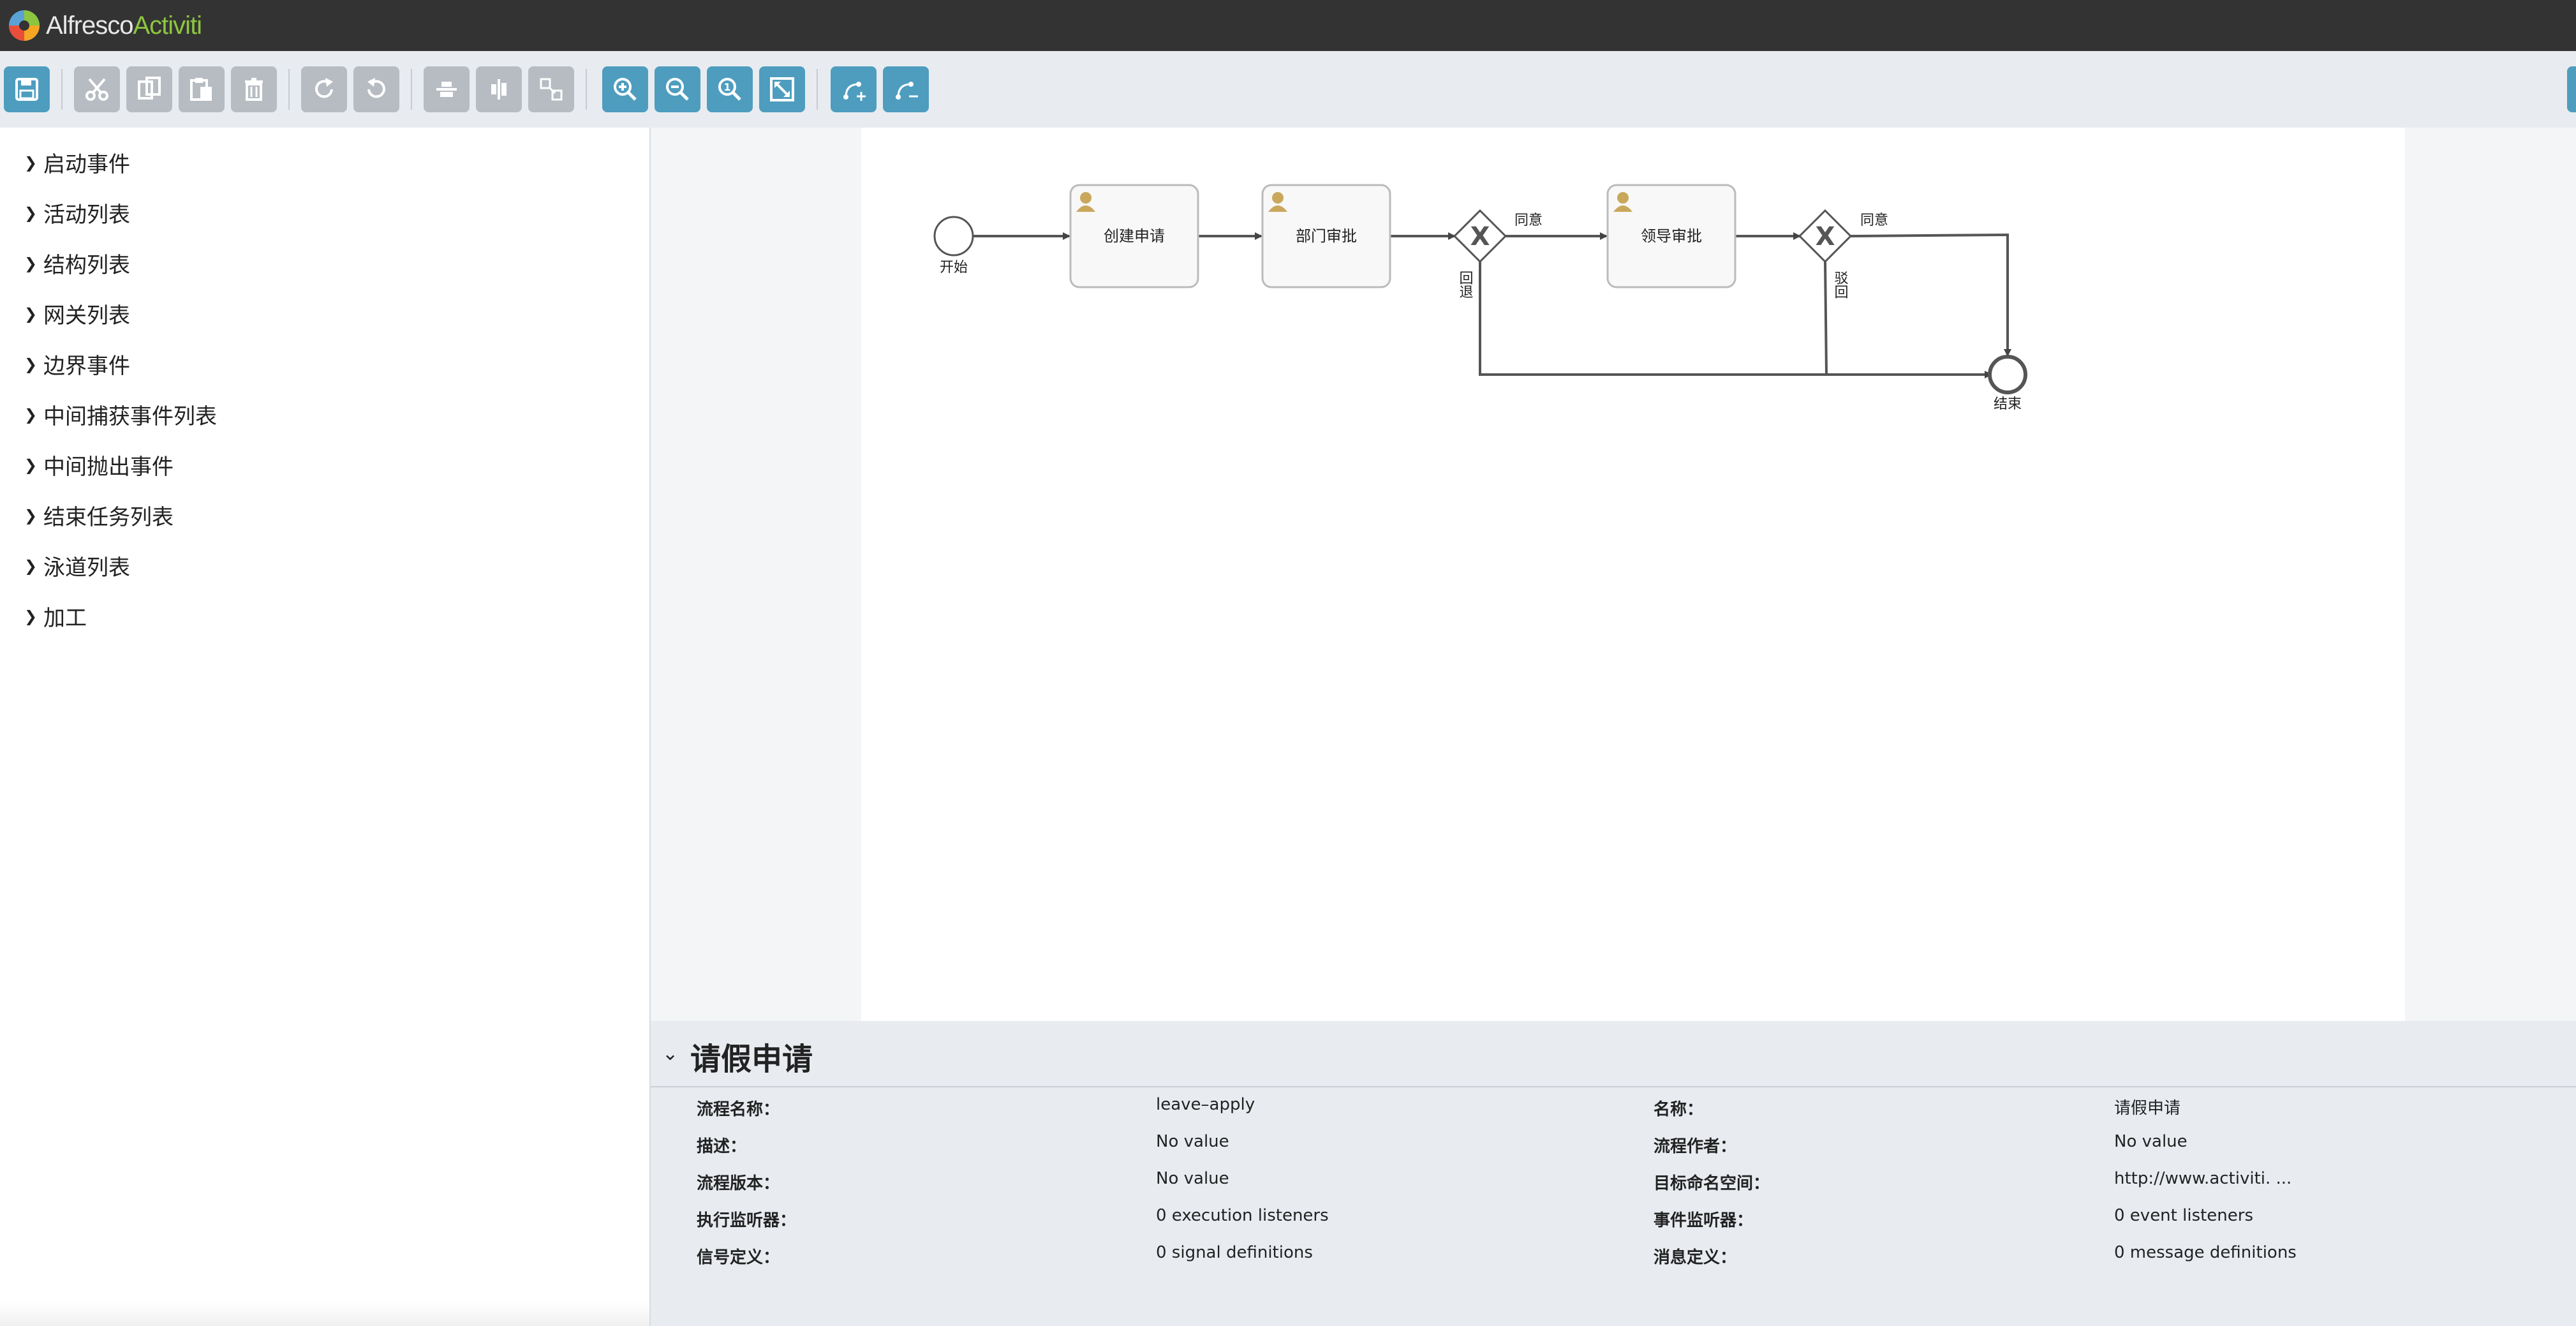  I want to click on same-size-icon, so click(551, 89).